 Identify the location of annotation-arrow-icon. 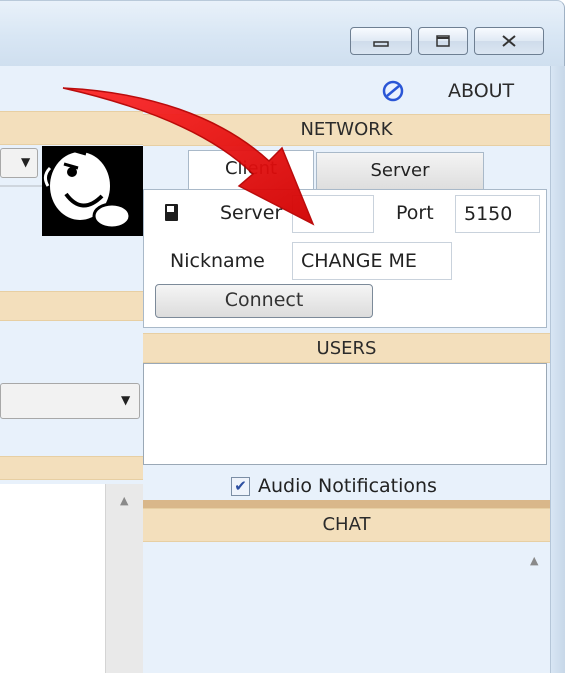
(188, 156).